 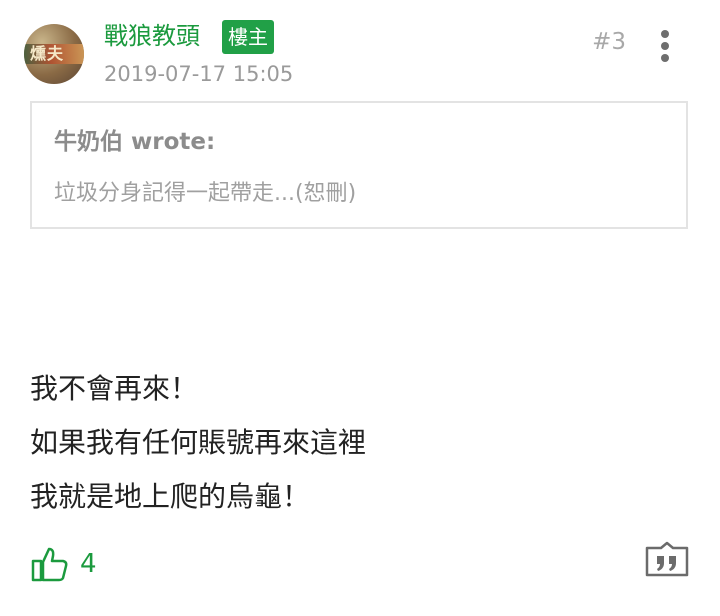 I want to click on quote-author: 牛奶伯 wrote:, so click(x=135, y=142).